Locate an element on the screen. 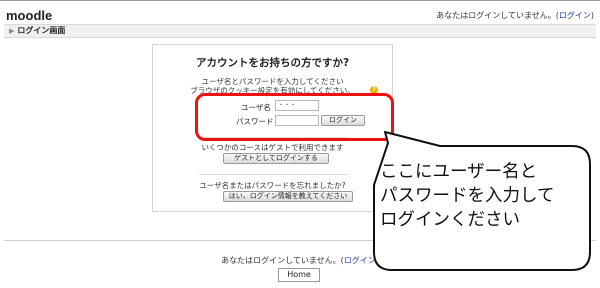  callout-line-3: ログインください is located at coordinates (450, 220).